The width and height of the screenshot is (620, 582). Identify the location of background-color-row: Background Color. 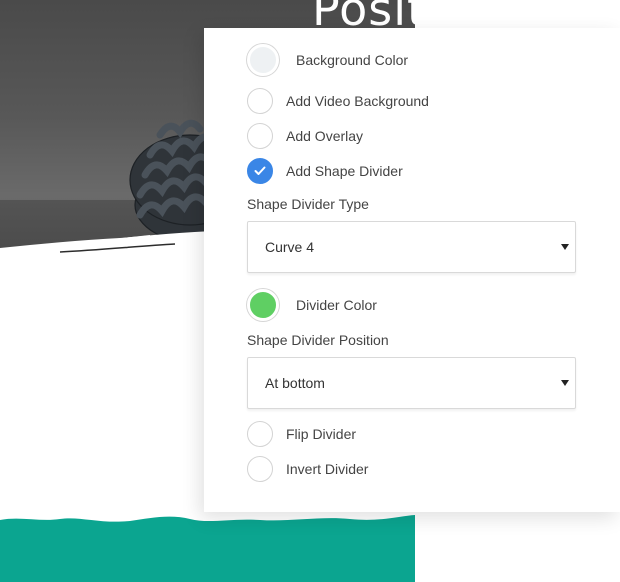
(327, 60).